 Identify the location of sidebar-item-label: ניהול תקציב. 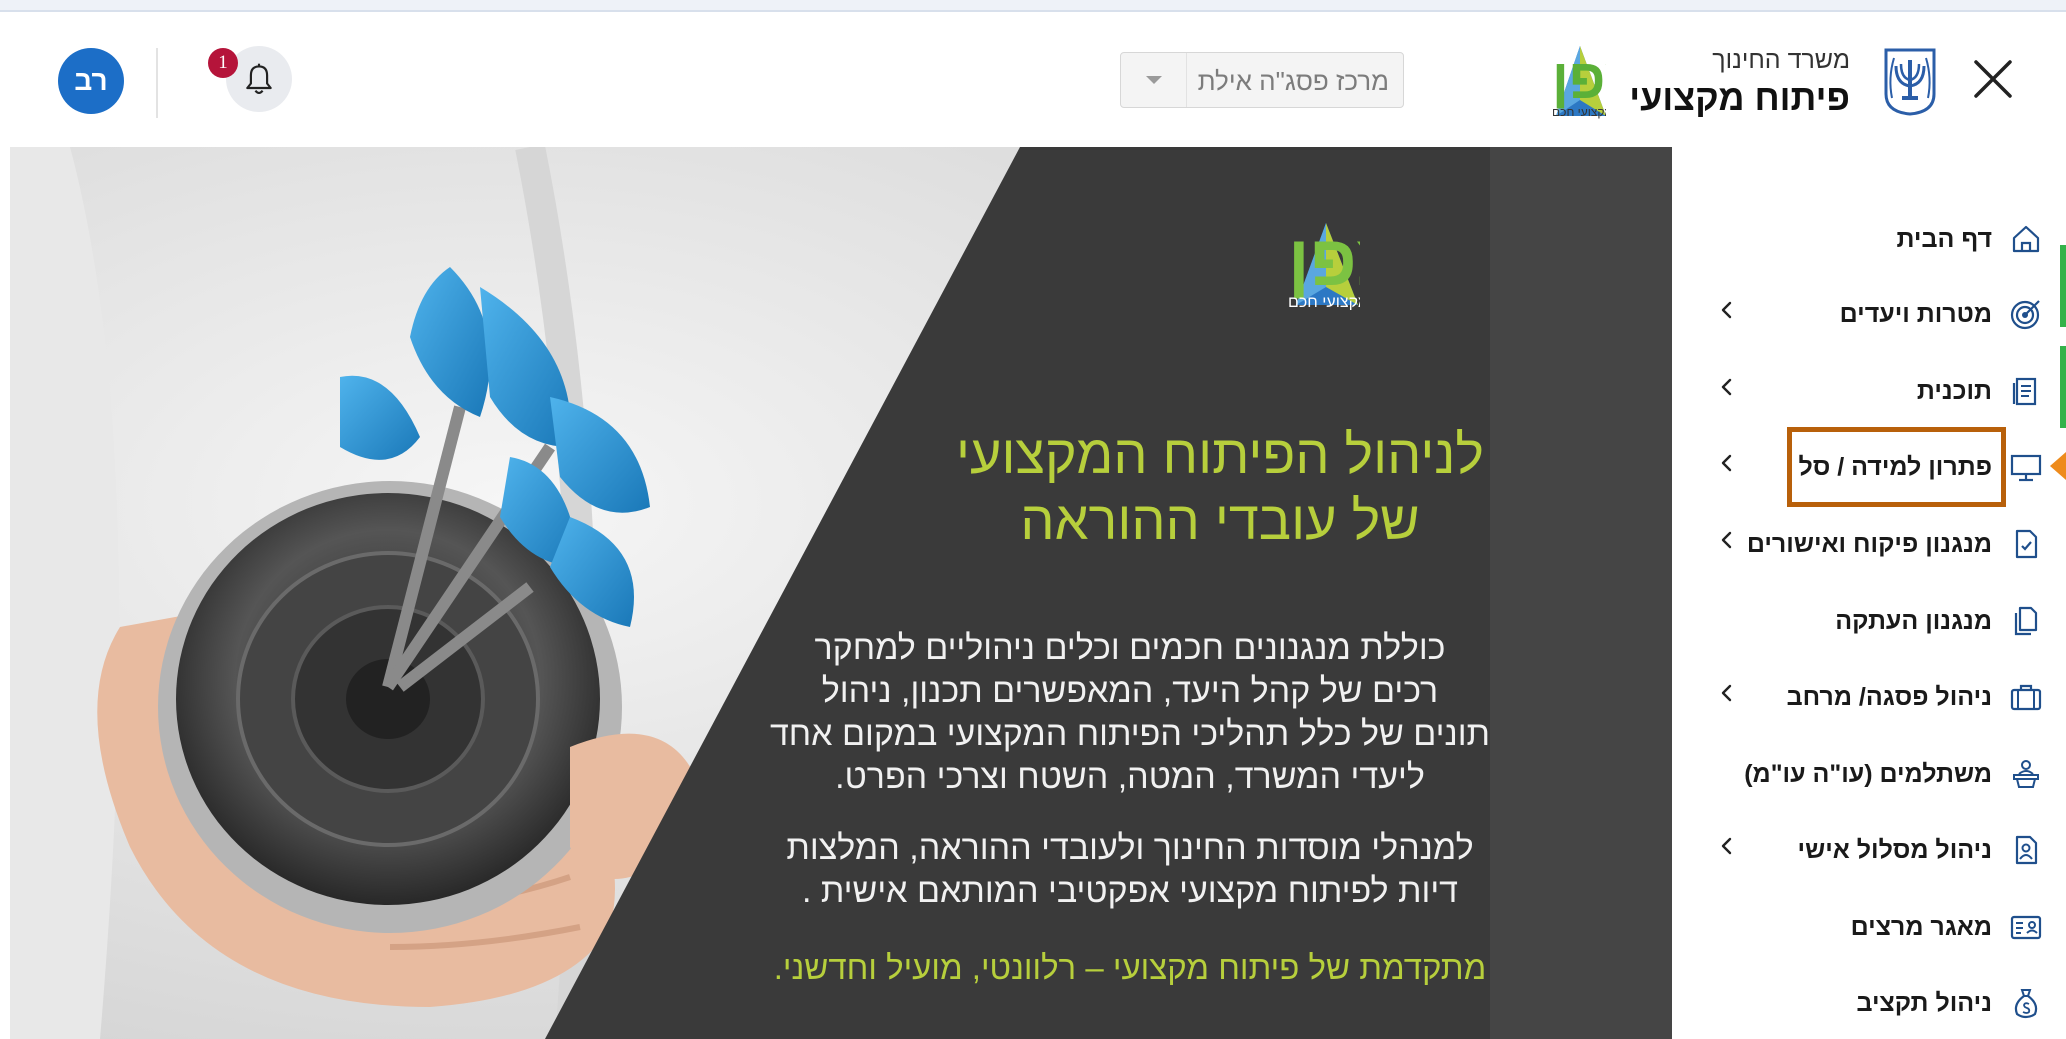
(1924, 1002).